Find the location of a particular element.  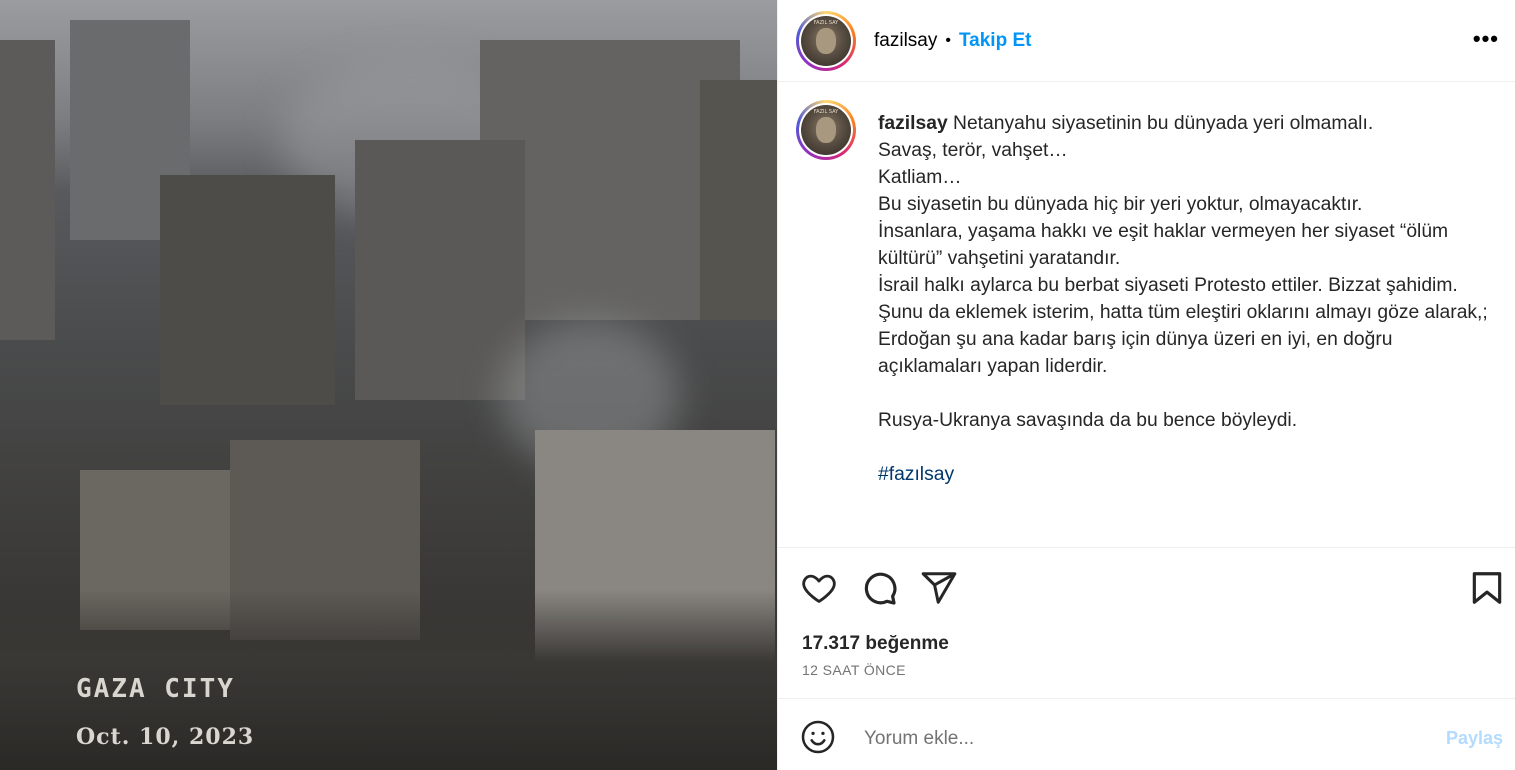

likes-count: 17.317 beğenme is located at coordinates (875, 644).